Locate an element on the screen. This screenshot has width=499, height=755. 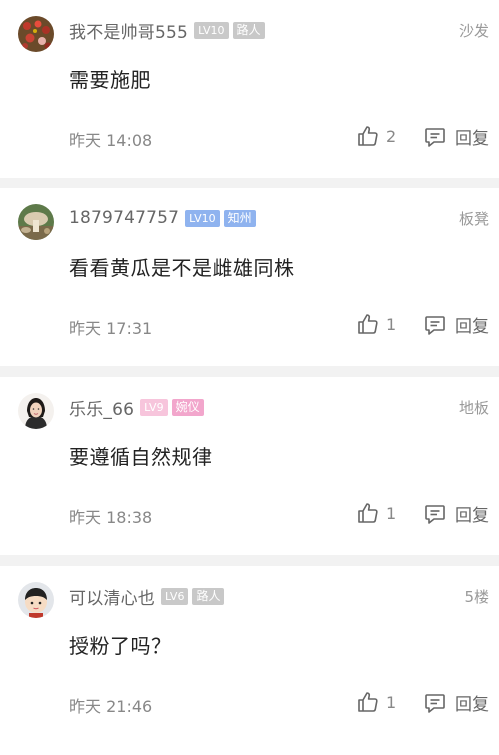
floor-label: 地板 is located at coordinates (473, 408).